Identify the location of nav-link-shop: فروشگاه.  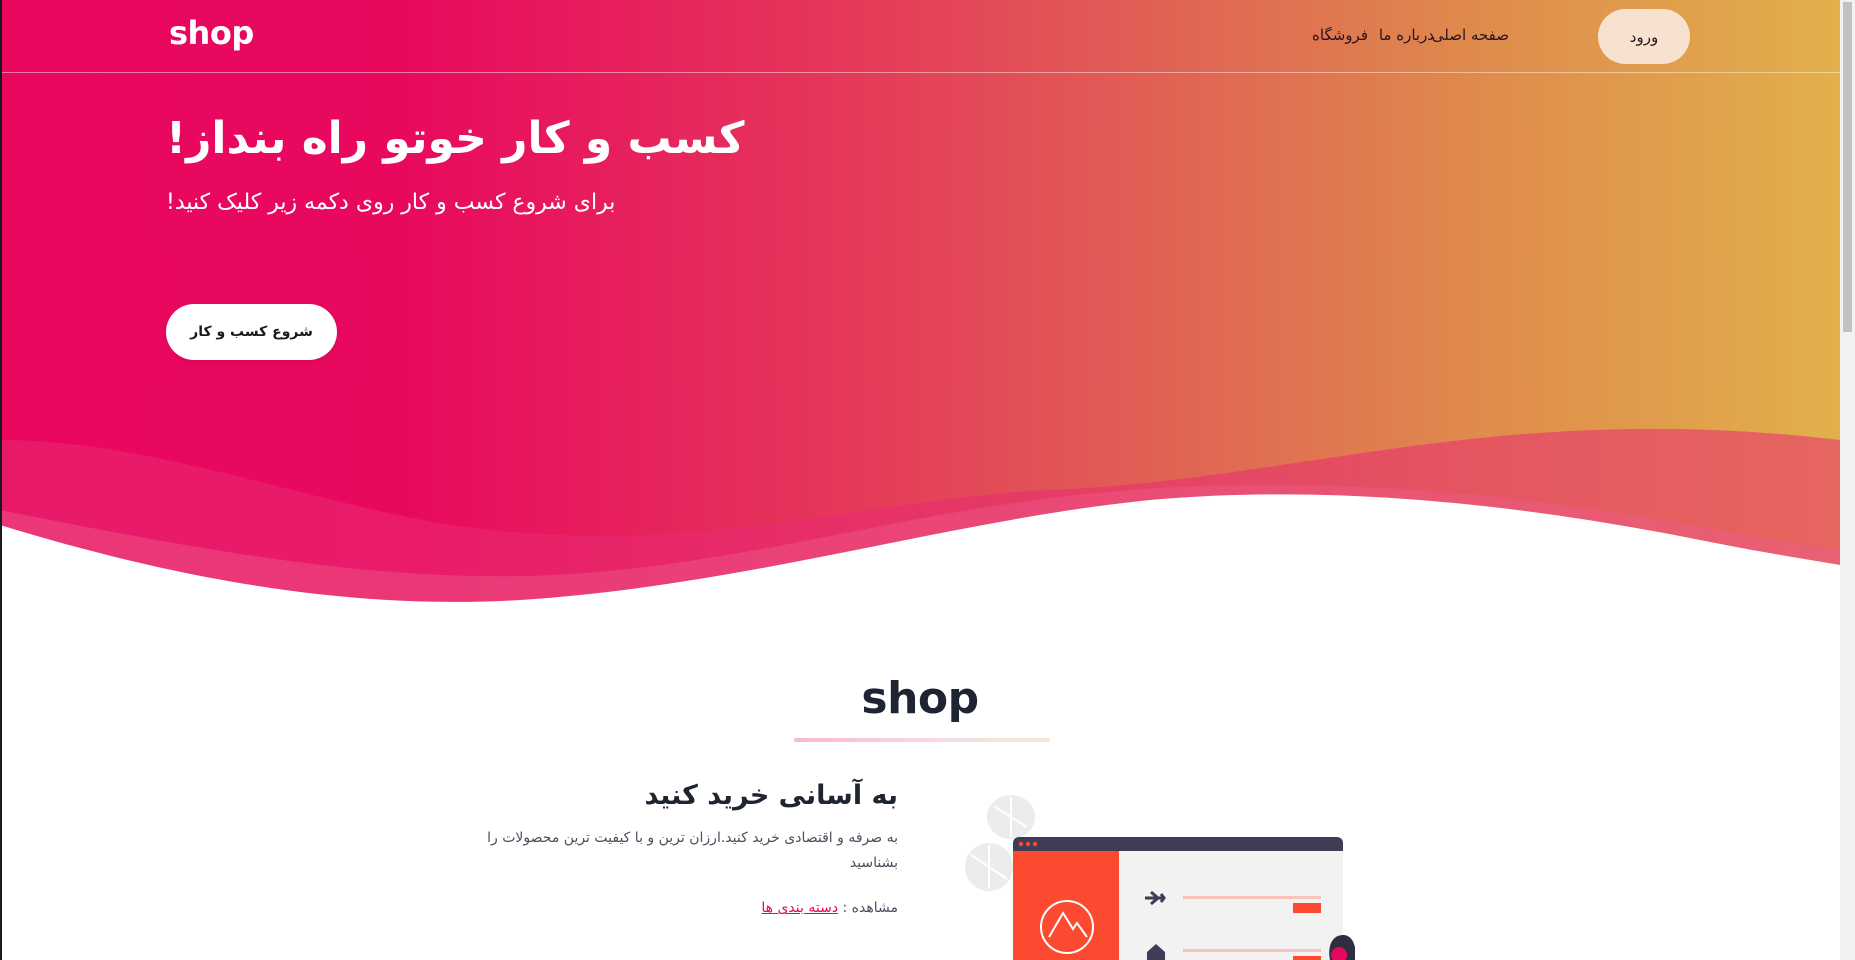
(1340, 35).